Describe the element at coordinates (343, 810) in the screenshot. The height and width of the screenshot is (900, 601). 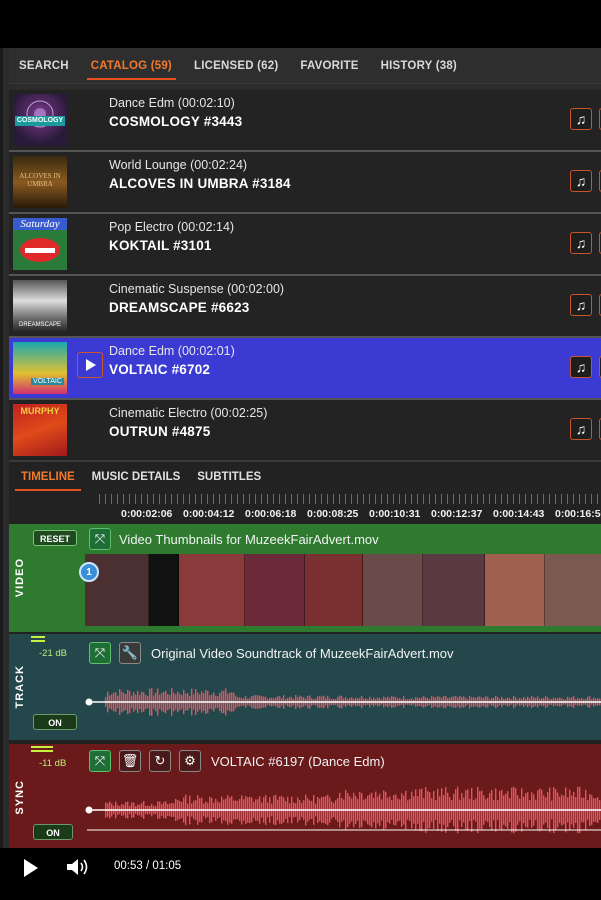
I see `music-waveform` at that location.